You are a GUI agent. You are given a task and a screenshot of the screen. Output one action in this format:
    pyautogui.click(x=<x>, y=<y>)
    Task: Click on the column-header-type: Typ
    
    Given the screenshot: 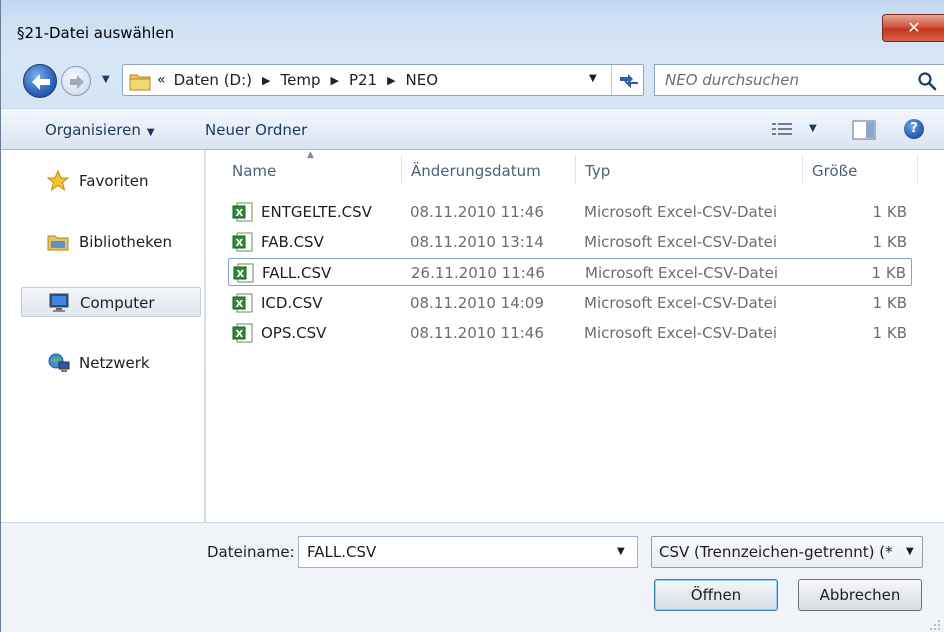 What is the action you would take?
    pyautogui.click(x=597, y=171)
    